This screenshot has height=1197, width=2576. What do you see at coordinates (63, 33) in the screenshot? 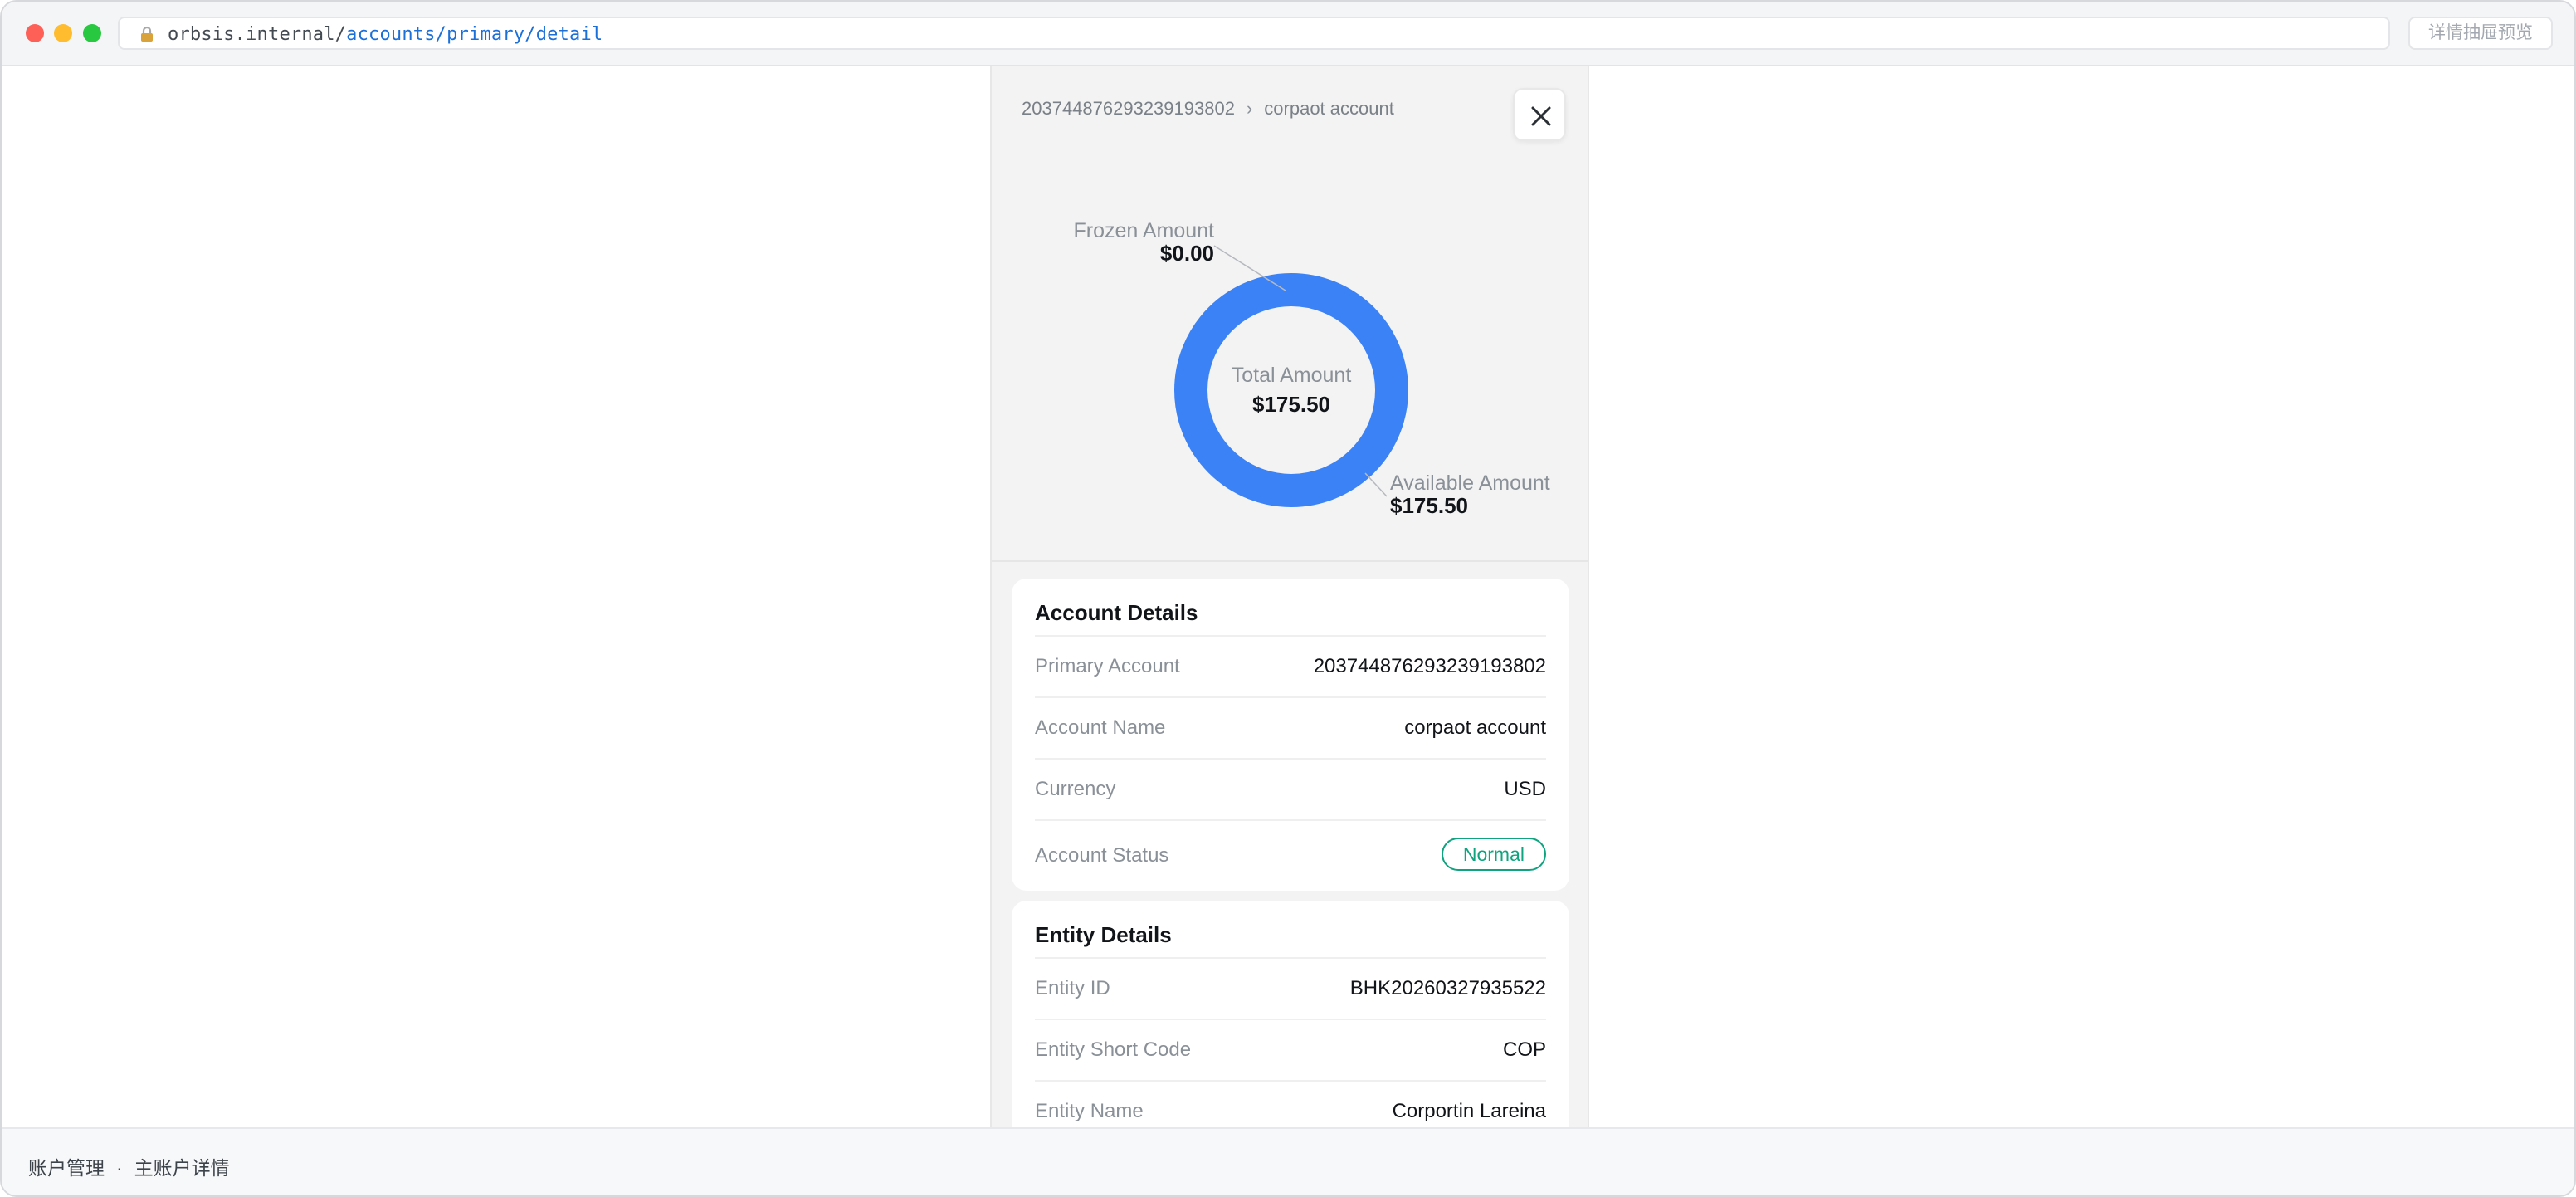
I see `minimize-window-button` at bounding box center [63, 33].